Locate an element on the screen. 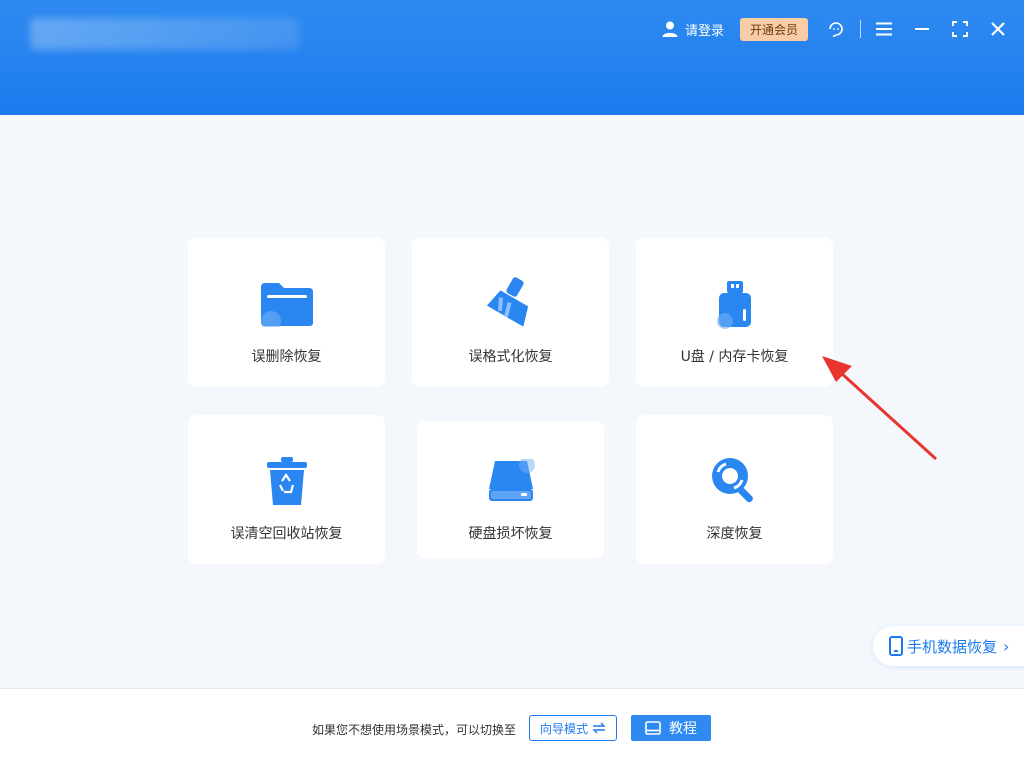 This screenshot has width=1024, height=768. card-label: 硬盘损坏恢复 is located at coordinates (510, 534).